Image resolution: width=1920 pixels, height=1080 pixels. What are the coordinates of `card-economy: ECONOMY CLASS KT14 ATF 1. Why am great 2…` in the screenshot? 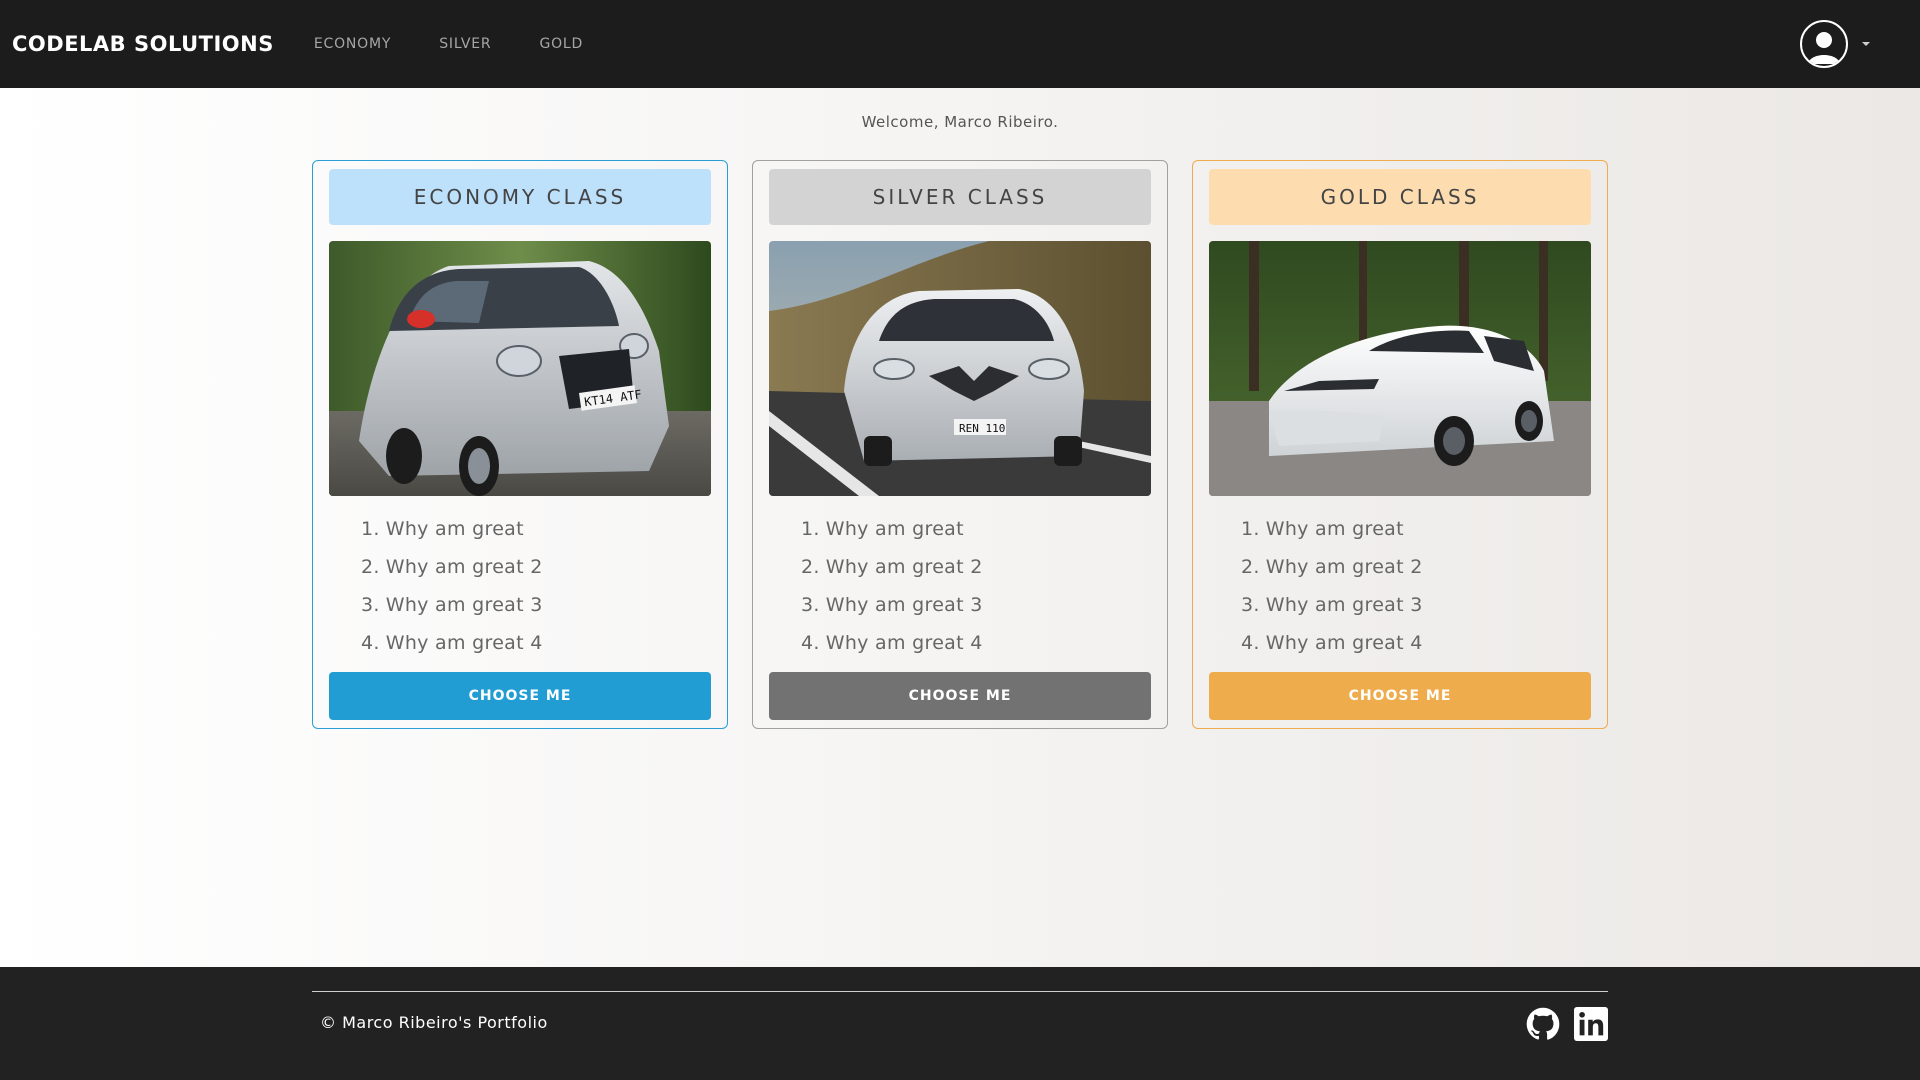 It's located at (520, 444).